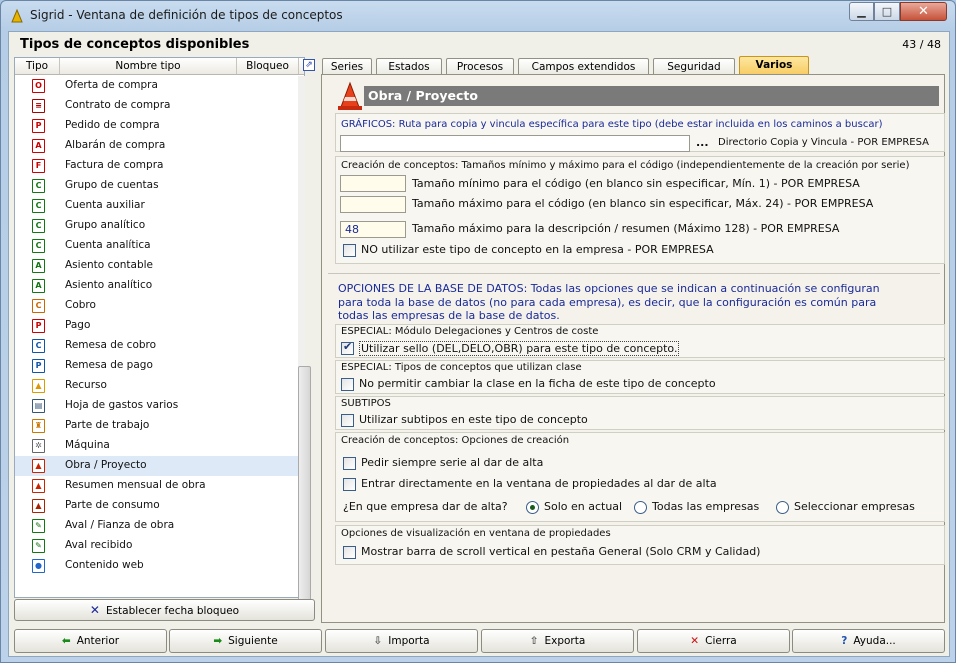  I want to click on radio-seleccionar, so click(782, 507).